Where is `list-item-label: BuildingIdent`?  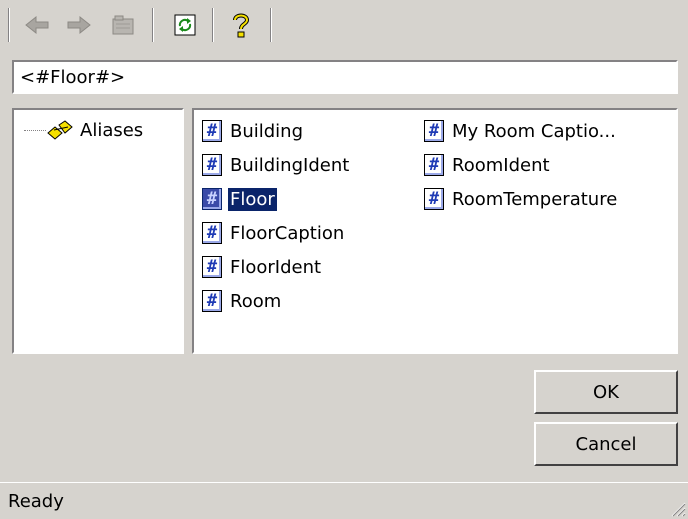
list-item-label: BuildingIdent is located at coordinates (290, 165).